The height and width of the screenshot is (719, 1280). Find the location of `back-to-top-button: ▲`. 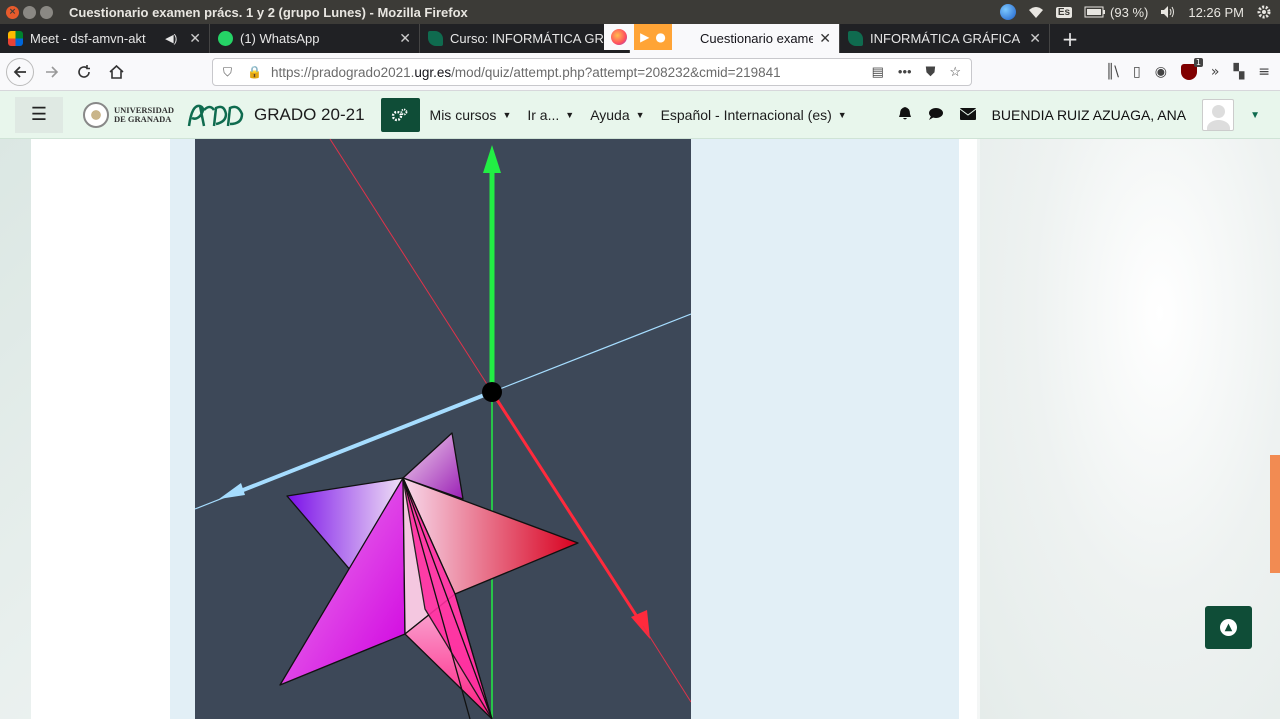

back-to-top-button: ▲ is located at coordinates (1228, 627).